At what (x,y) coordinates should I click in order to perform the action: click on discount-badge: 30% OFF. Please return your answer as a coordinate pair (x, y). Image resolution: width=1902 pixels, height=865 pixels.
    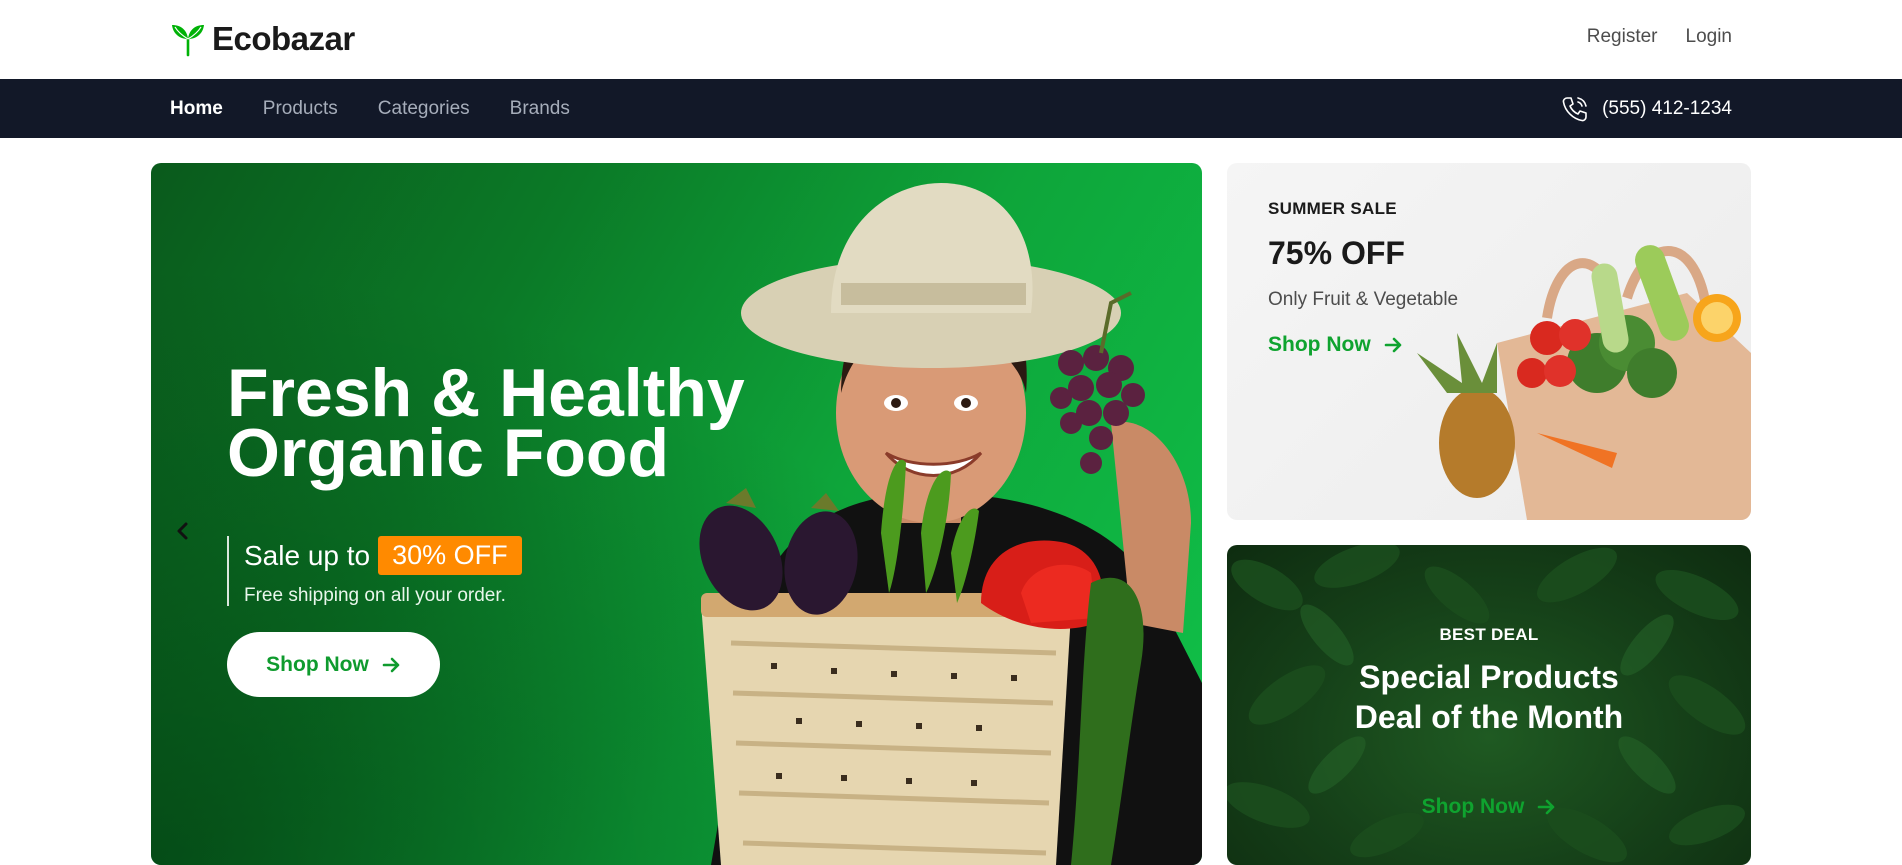
    Looking at the image, I should click on (450, 555).